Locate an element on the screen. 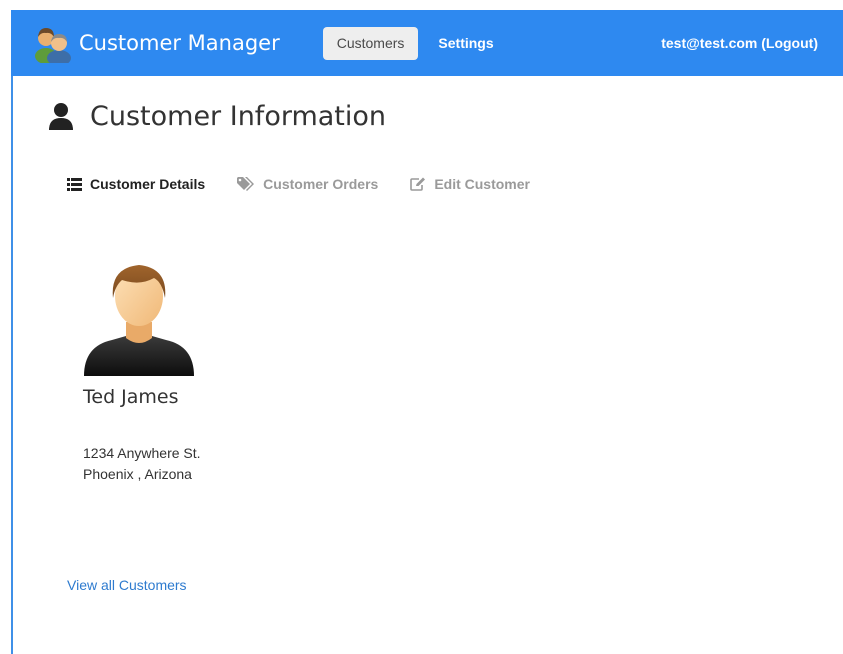 This screenshot has height=654, width=843. nav-tabs: Customers Settings is located at coordinates (415, 43).